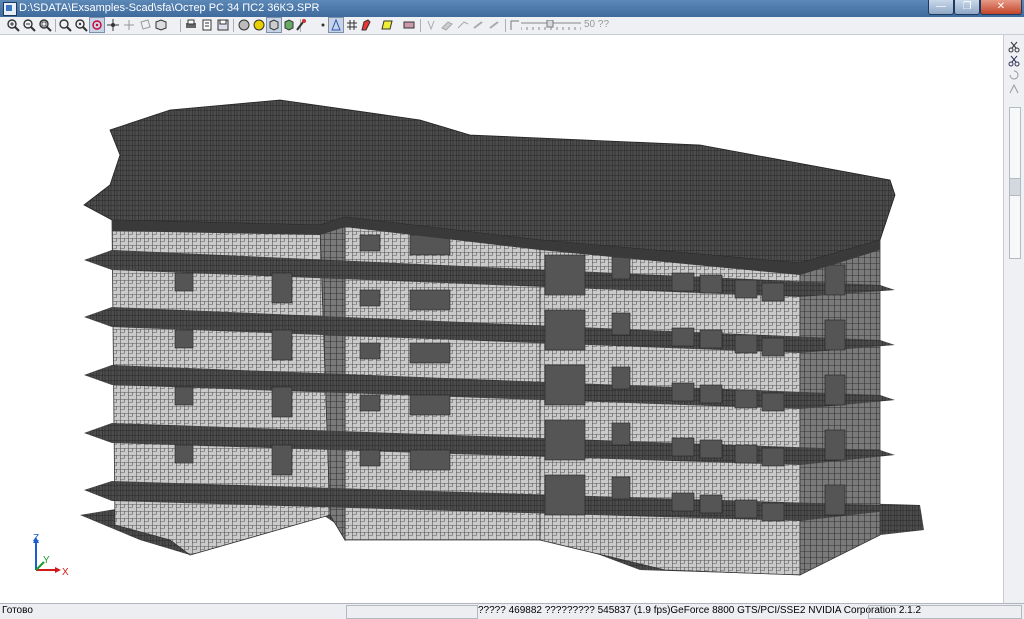 This screenshot has width=1024, height=619. What do you see at coordinates (323, 25) in the screenshot?
I see `pointer-icon` at bounding box center [323, 25].